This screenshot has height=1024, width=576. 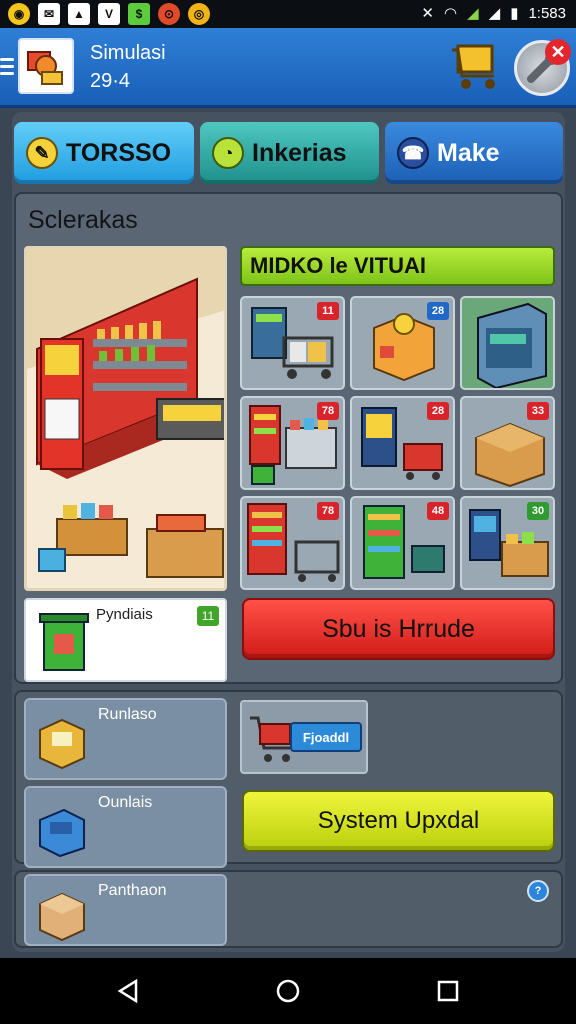 What do you see at coordinates (169, 14) in the screenshot?
I see `record-icon: ⊙` at bounding box center [169, 14].